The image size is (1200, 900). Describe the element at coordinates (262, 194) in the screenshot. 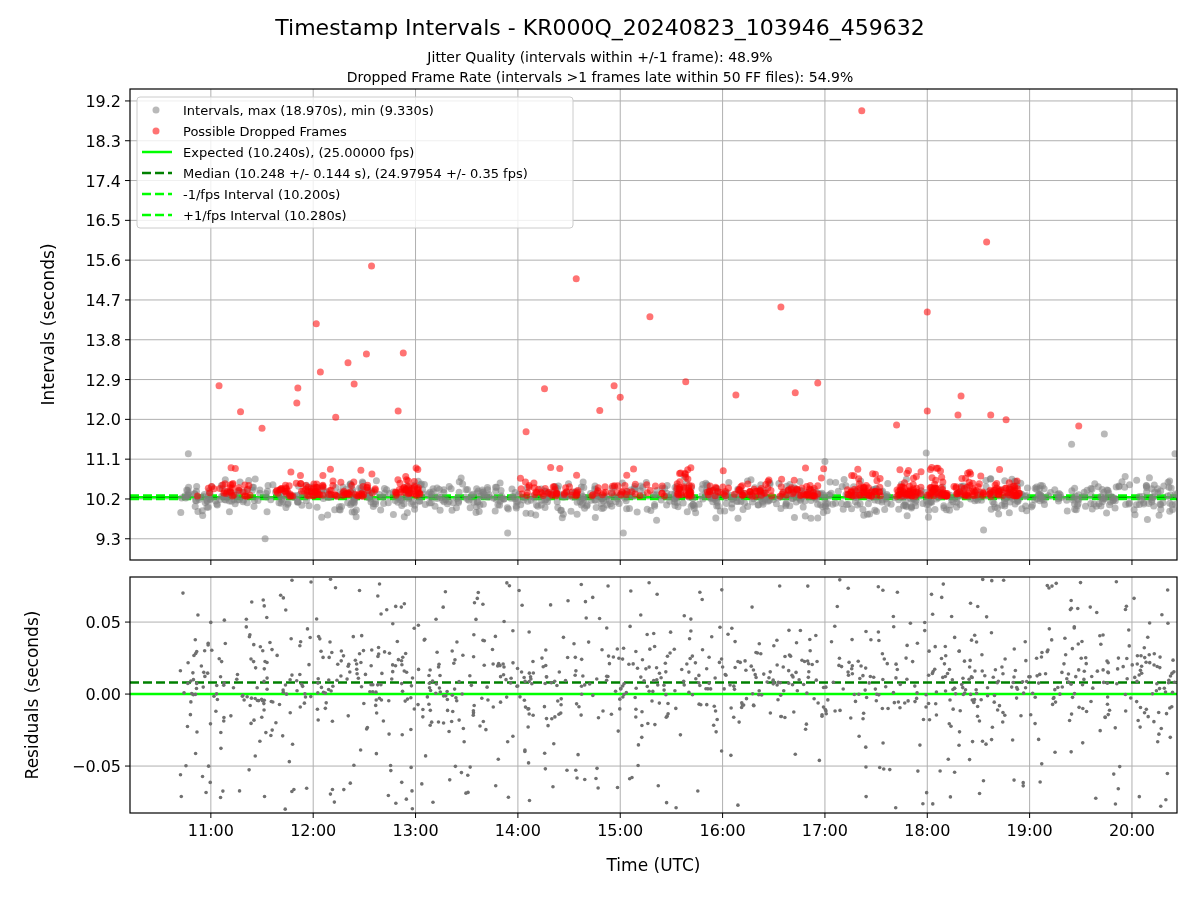

I see `legend-label: -1/fps Interval (10.200s)` at that location.